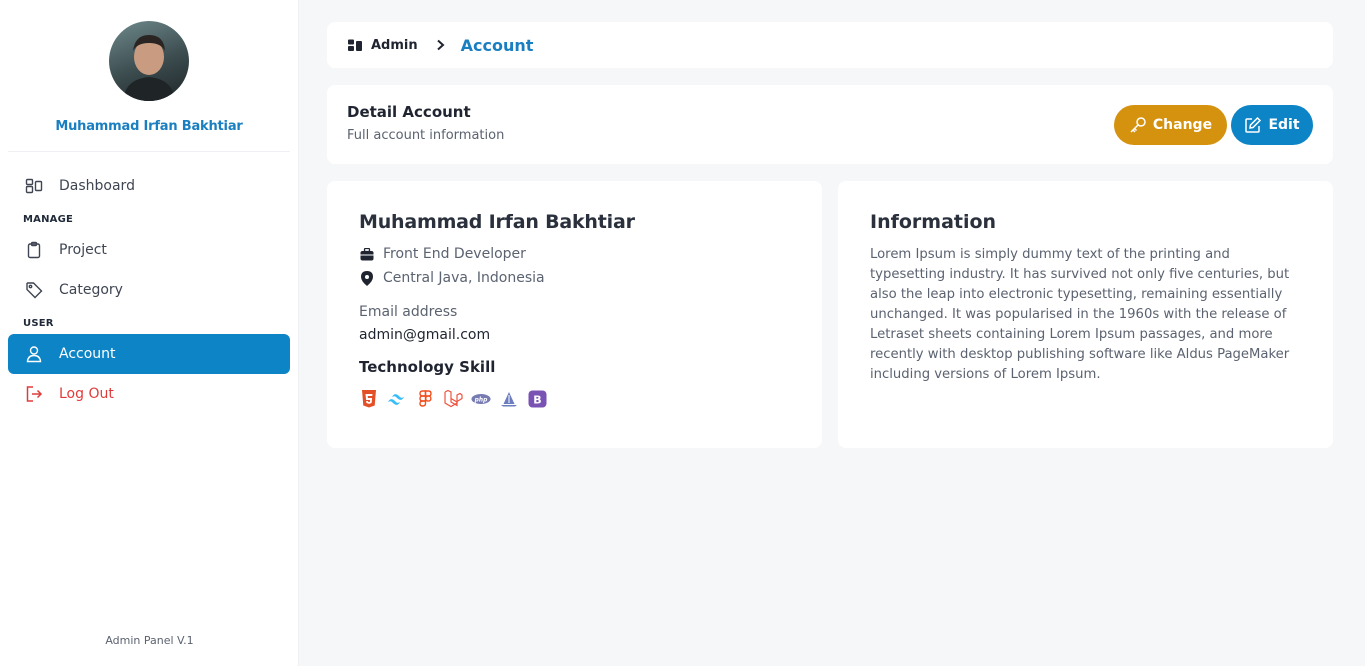 Image resolution: width=1365 pixels, height=666 pixels. I want to click on sidebar-item-label: Category, so click(91, 290).